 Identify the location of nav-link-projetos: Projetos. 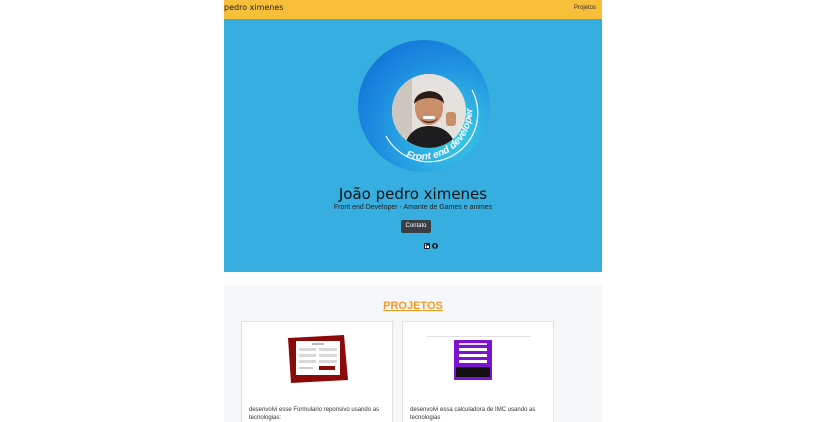
(585, 8).